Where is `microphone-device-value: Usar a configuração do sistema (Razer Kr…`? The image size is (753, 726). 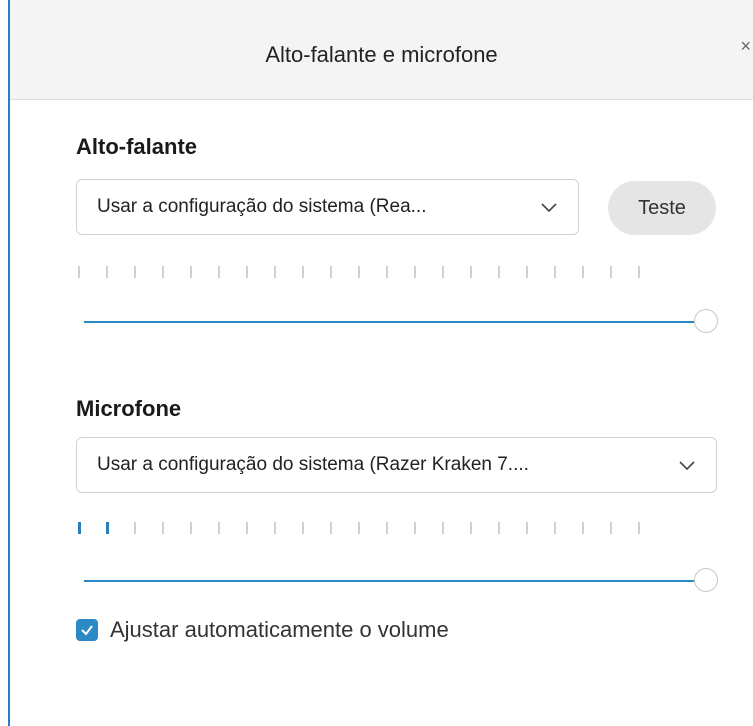
microphone-device-value: Usar a configuração do sistema (Razer Kr… is located at coordinates (313, 464).